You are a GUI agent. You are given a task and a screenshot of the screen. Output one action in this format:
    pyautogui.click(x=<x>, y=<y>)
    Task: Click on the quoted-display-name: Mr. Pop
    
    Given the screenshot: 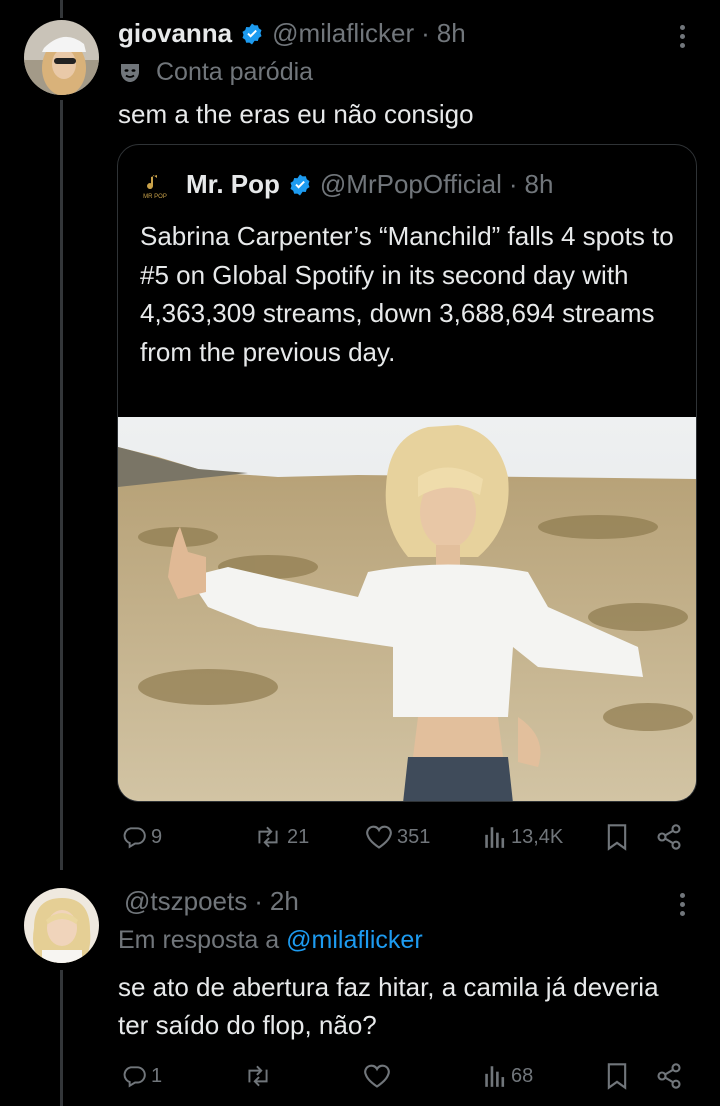 What is the action you would take?
    pyautogui.click(x=233, y=184)
    